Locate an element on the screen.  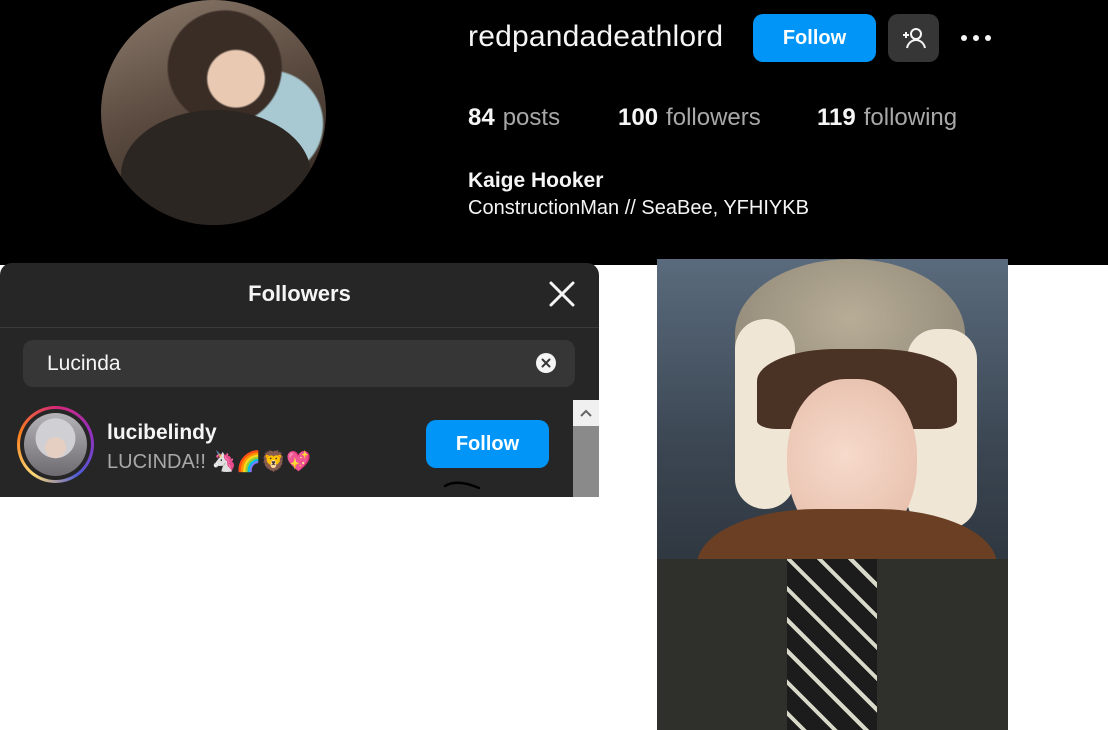
profile-bio: ConstructionMan // SeaBee, YFHIYKB is located at coordinates (638, 208).